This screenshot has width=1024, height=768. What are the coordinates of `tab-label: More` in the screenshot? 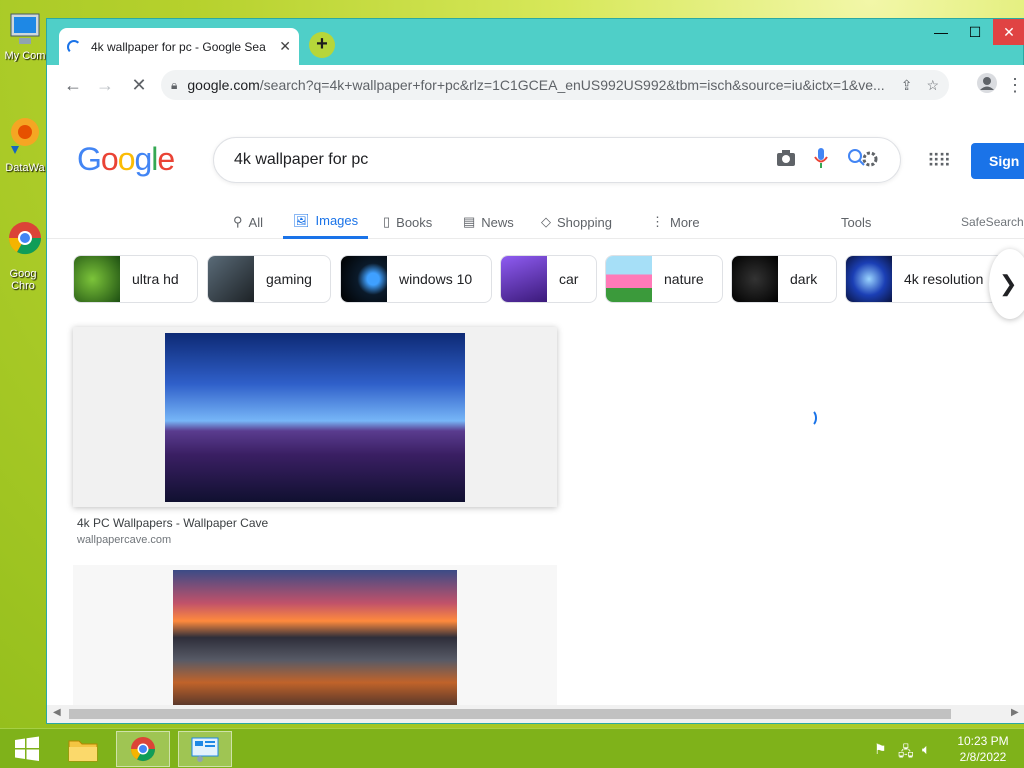 It's located at (685, 222).